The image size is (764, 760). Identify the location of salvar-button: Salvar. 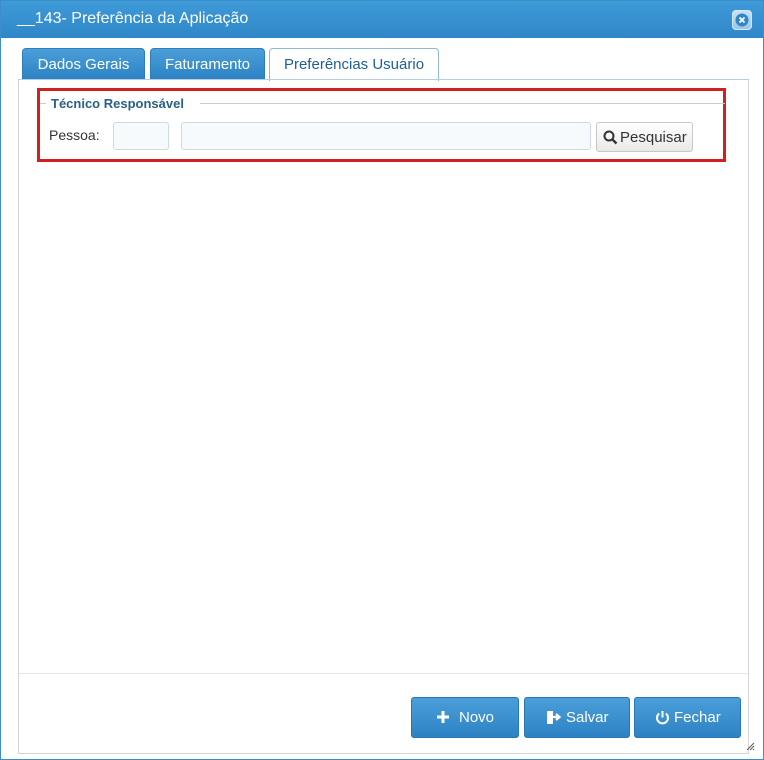
(577, 717).